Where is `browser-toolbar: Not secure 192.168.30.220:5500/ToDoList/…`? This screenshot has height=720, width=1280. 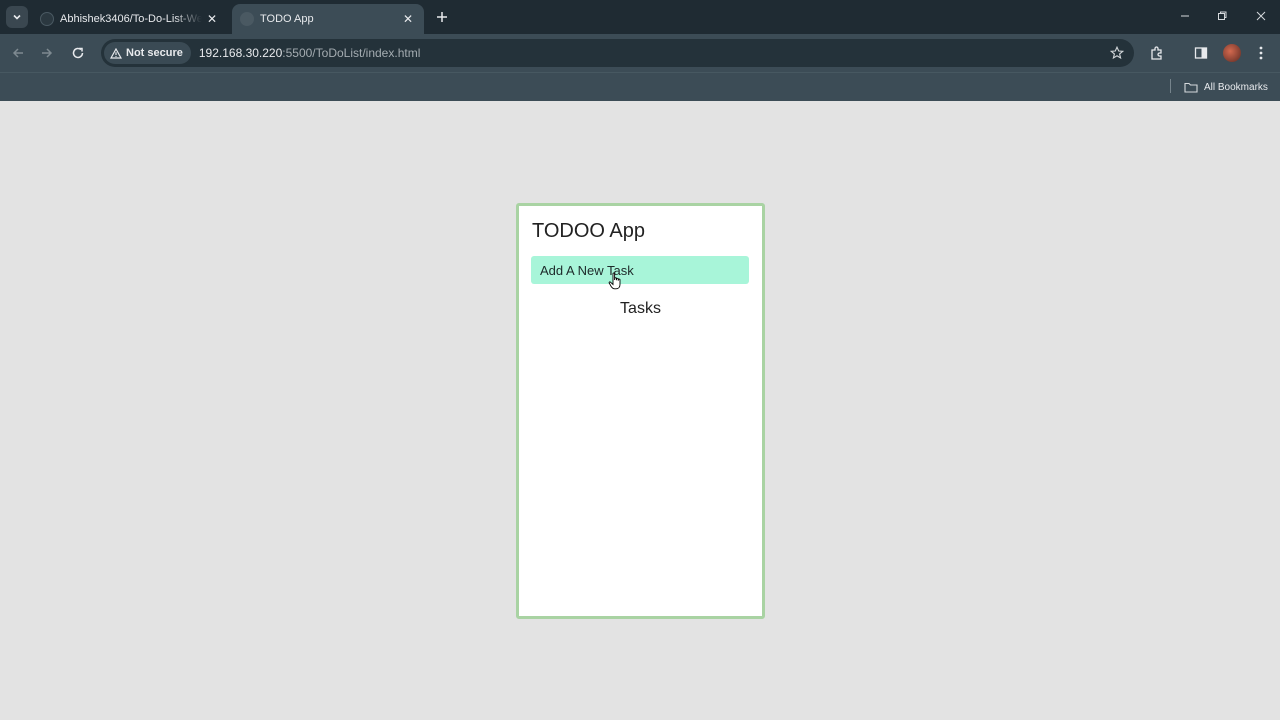
browser-toolbar: Not secure 192.168.30.220:5500/ToDoList/… is located at coordinates (640, 53).